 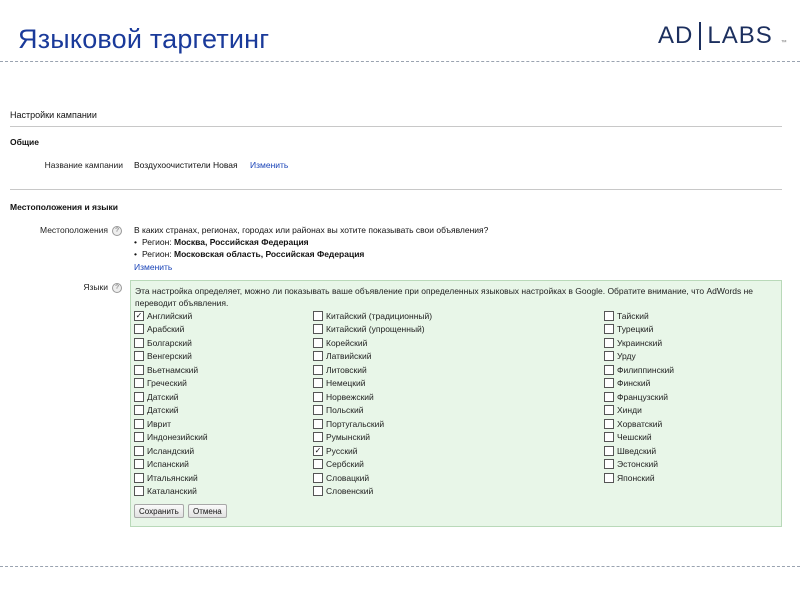 I want to click on language-option: Вьетнамский, so click(x=171, y=370).